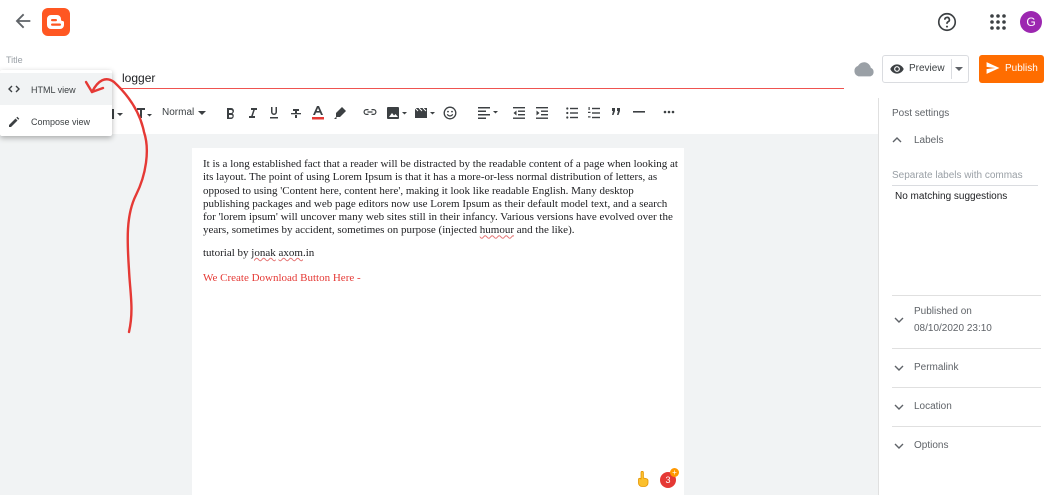 The image size is (1054, 495). Describe the element at coordinates (643, 479) in the screenshot. I see `pointing-hand-icon` at that location.